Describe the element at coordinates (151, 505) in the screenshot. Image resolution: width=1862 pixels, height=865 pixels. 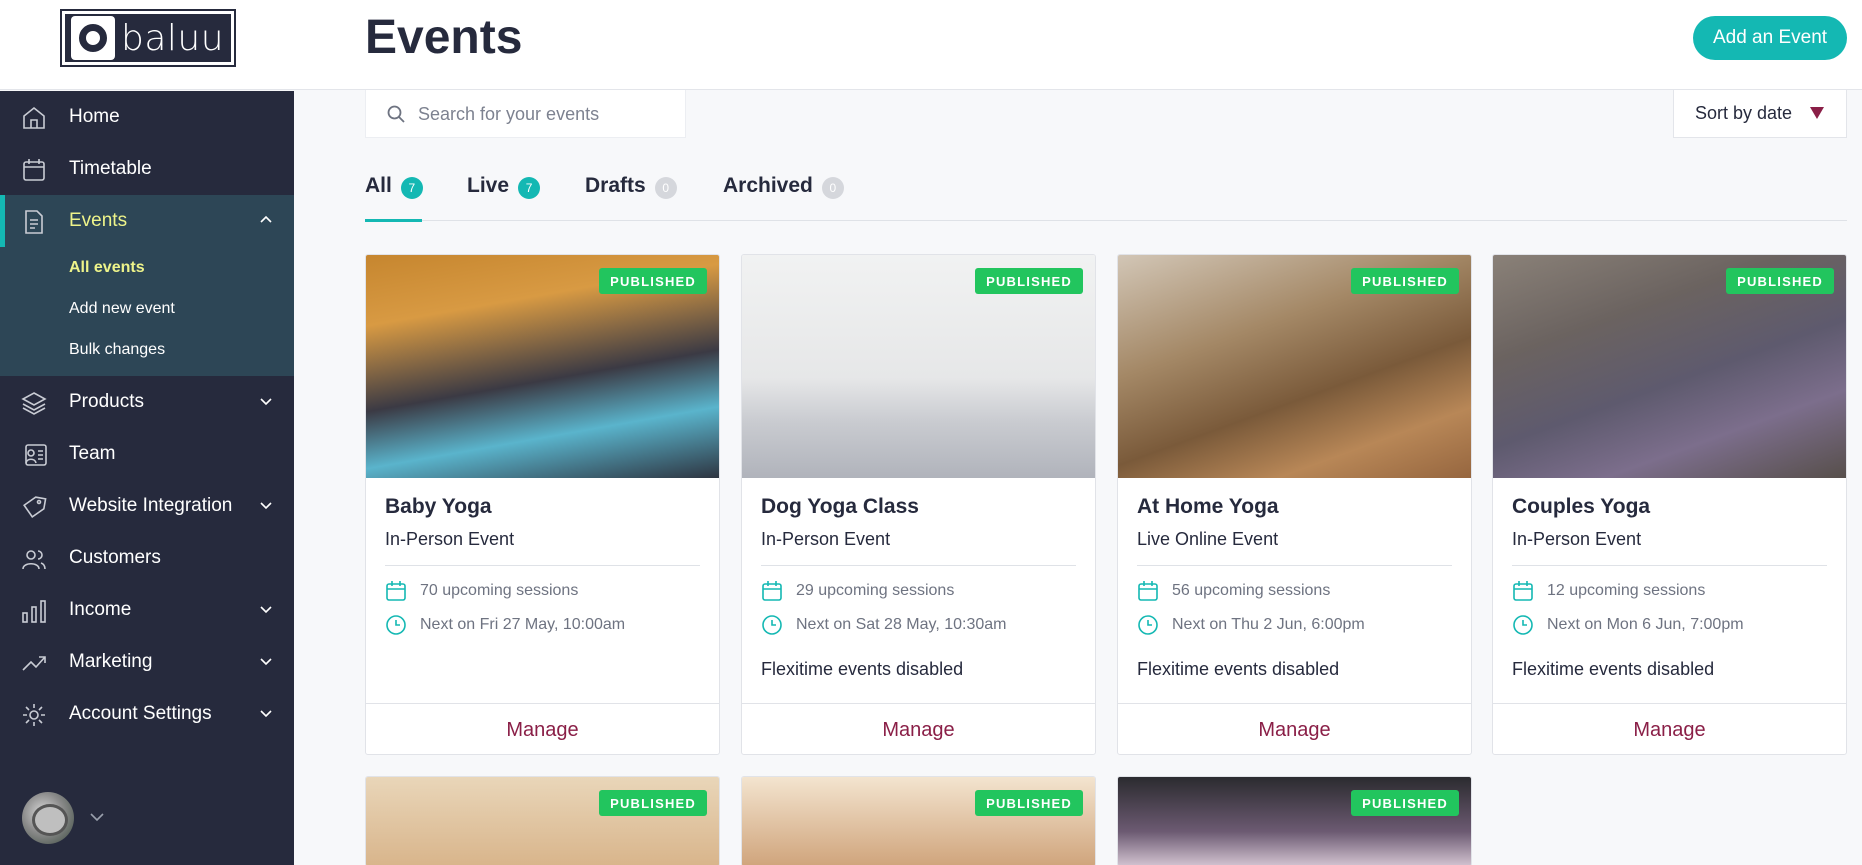
I see `sidebar-item-label: Website Integration` at that location.